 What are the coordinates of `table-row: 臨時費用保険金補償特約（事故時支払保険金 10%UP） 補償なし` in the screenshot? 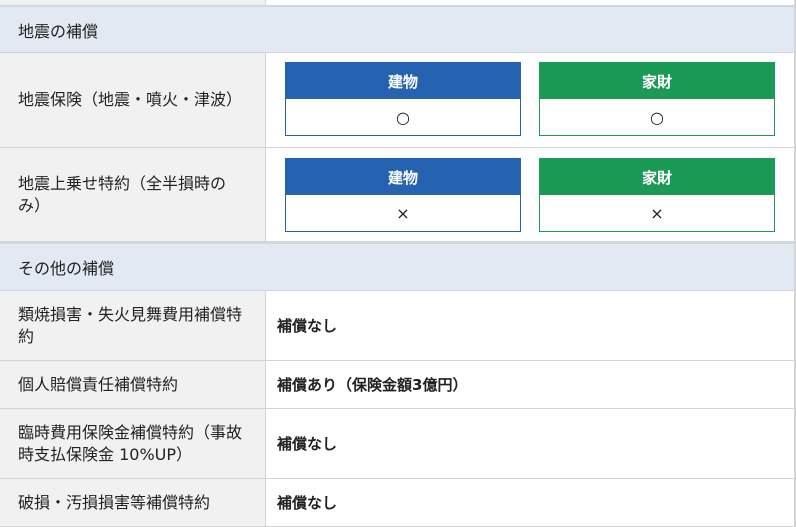 It's located at (398, 444).